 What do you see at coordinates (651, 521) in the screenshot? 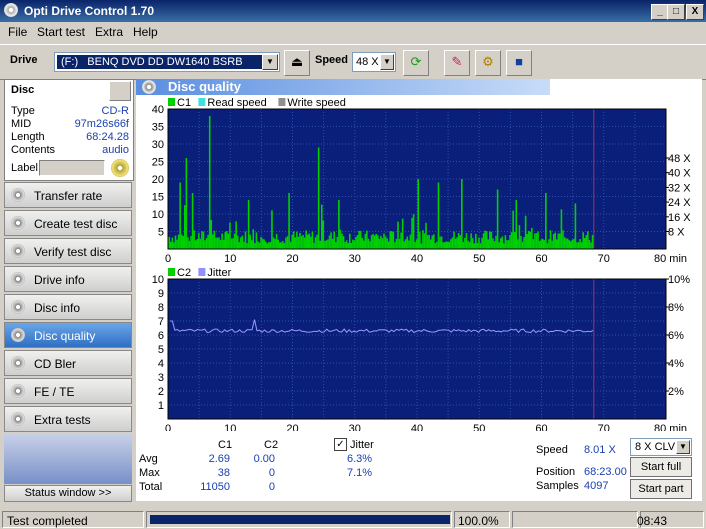
I see `elapsed-time: 08:43` at bounding box center [651, 521].